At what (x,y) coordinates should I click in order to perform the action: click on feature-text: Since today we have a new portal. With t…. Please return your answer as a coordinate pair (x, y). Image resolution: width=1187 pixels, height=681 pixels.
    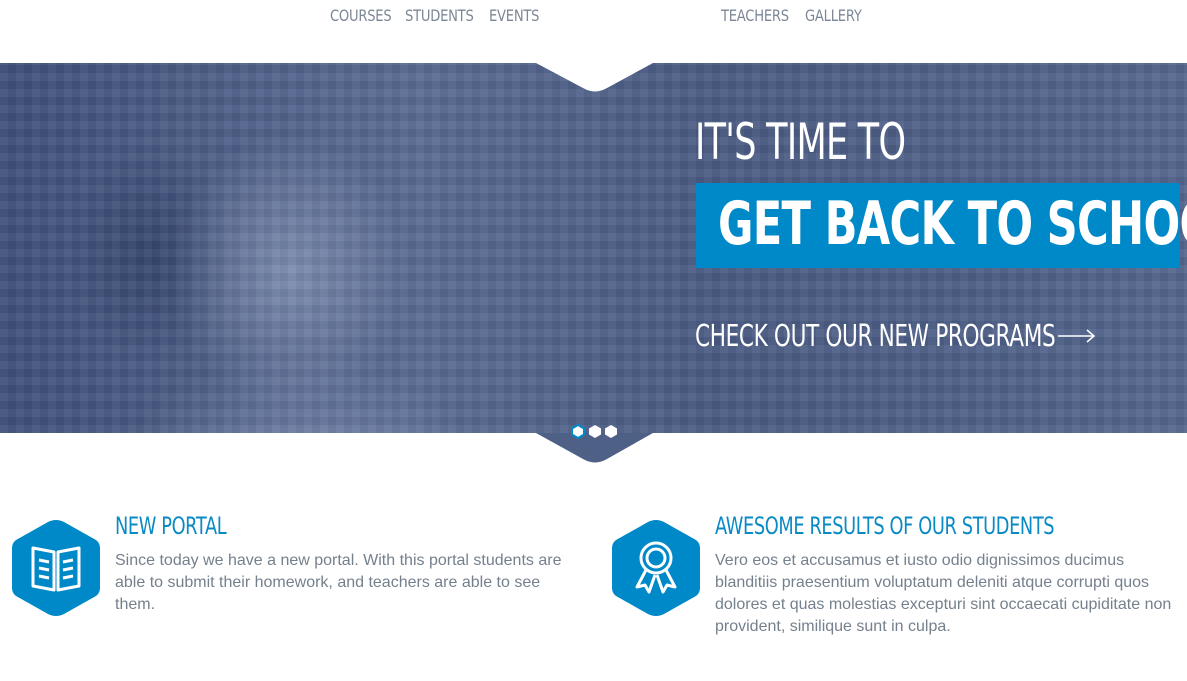
    Looking at the image, I should click on (338, 582).